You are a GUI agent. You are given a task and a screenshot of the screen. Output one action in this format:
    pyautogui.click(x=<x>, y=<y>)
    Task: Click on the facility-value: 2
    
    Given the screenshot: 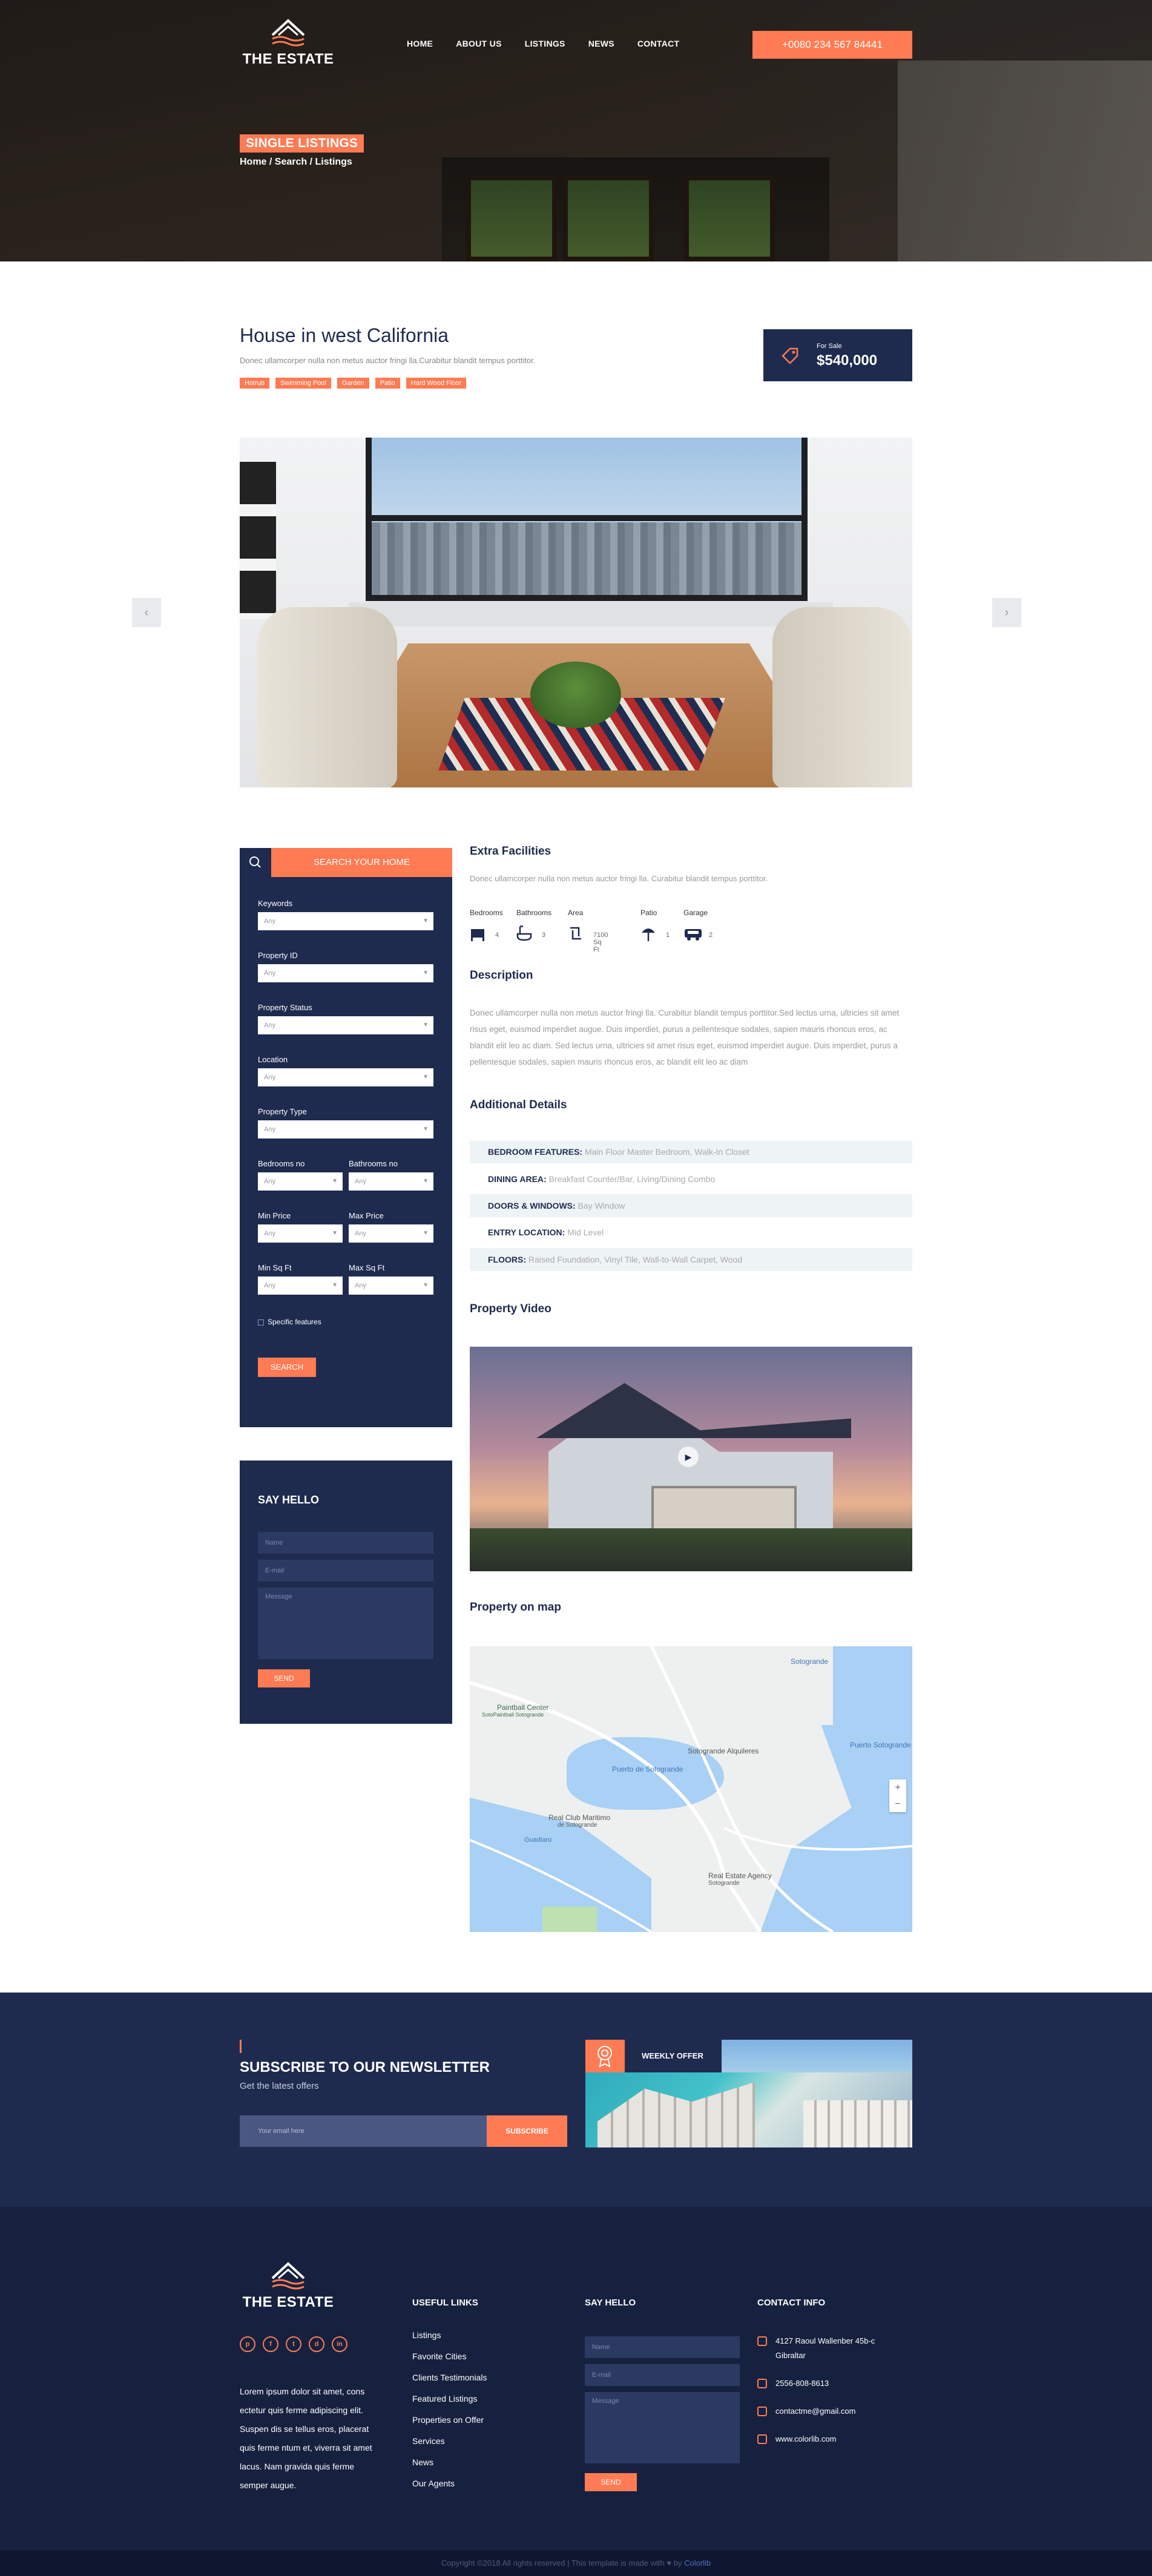 What is the action you would take?
    pyautogui.click(x=711, y=935)
    